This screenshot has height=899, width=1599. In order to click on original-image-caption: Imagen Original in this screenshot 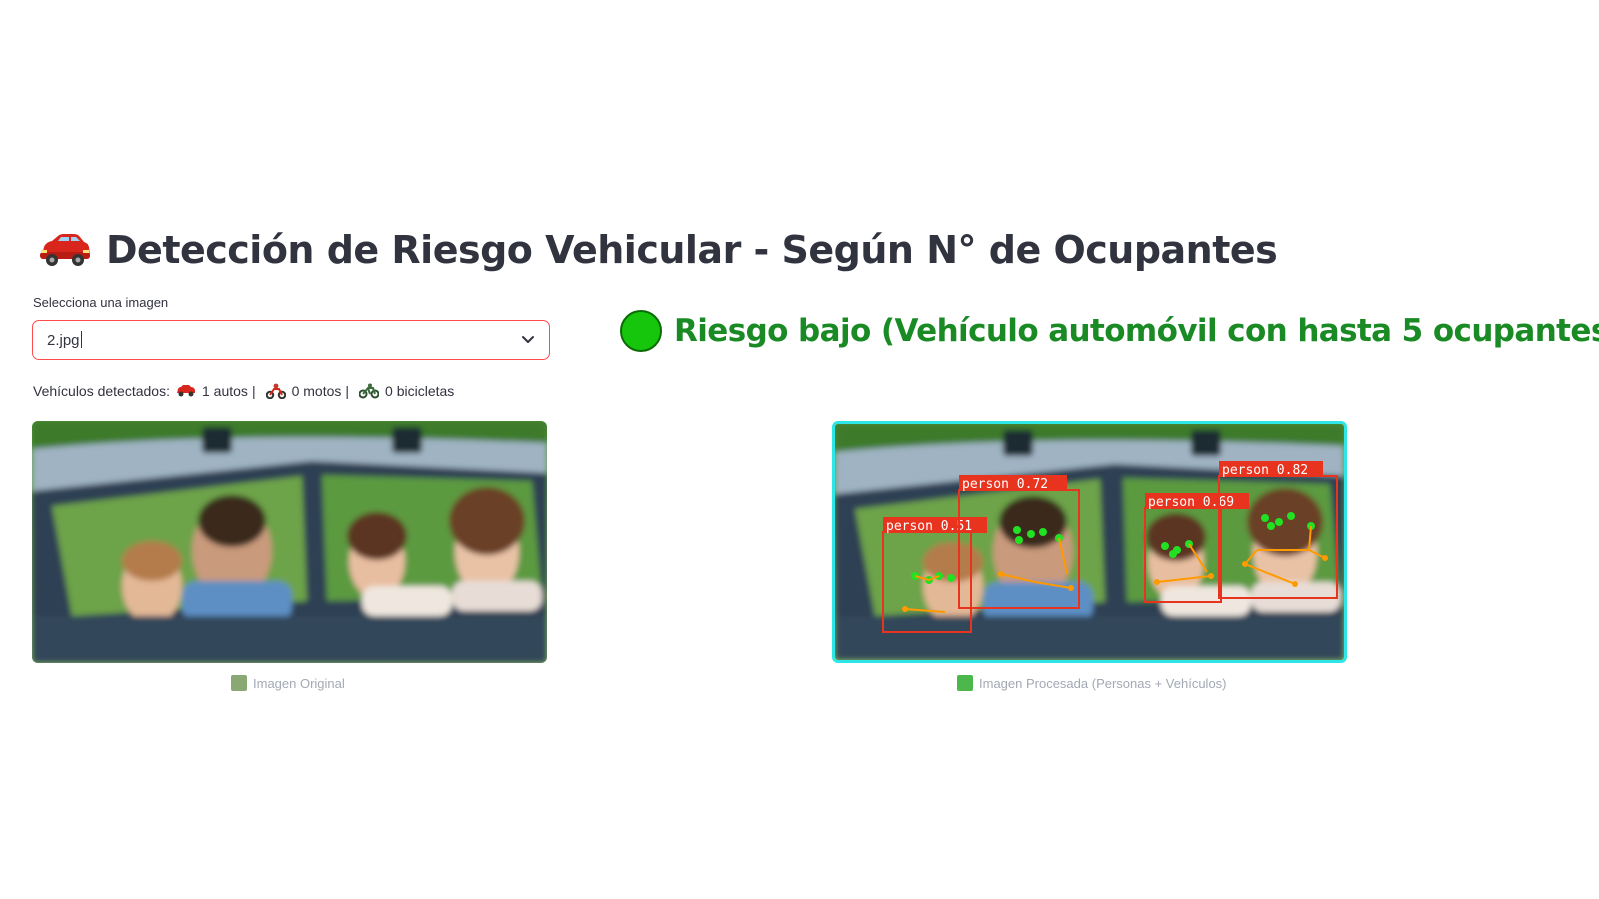, I will do `click(288, 683)`.